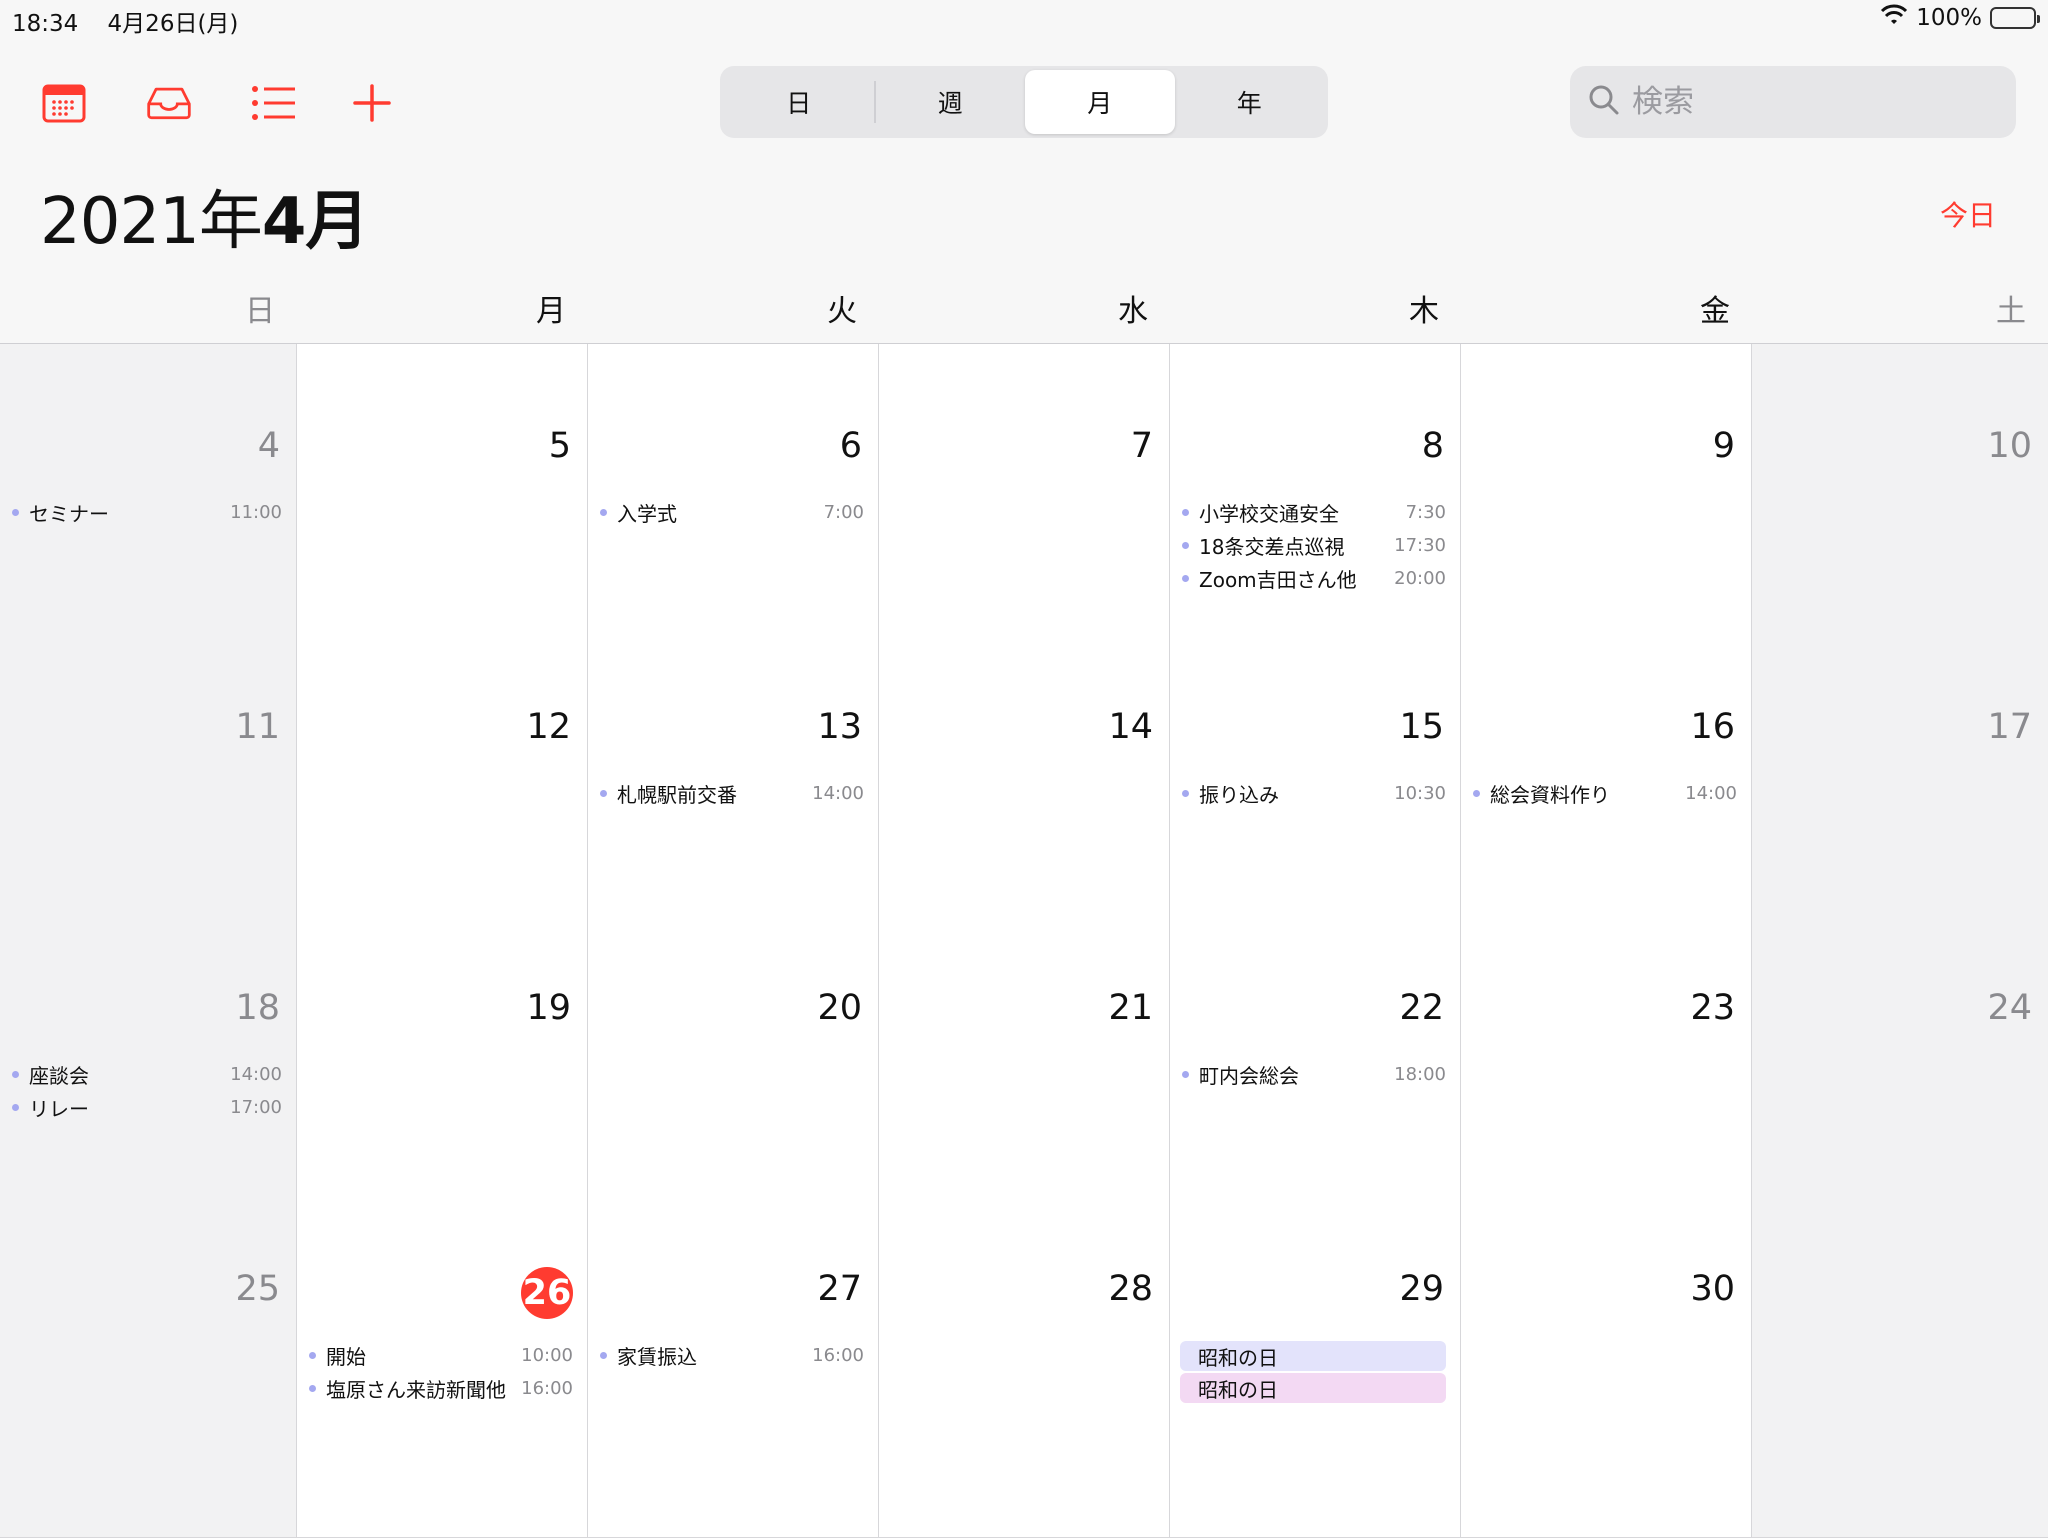 This screenshot has width=2048, height=1538. I want to click on event-item: 開始 10:00, so click(440, 1355).